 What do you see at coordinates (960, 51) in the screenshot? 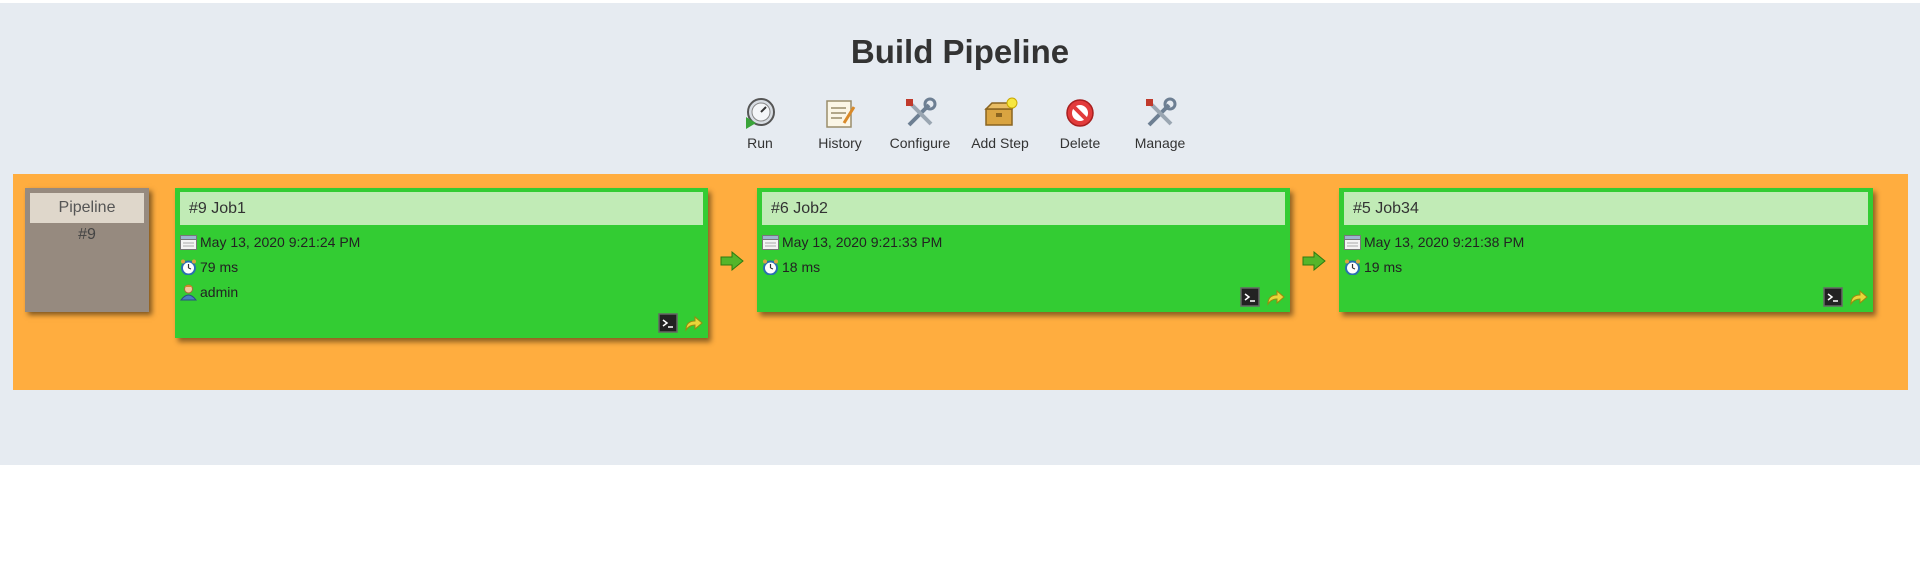
I see `page-title: Build Pipeline` at bounding box center [960, 51].